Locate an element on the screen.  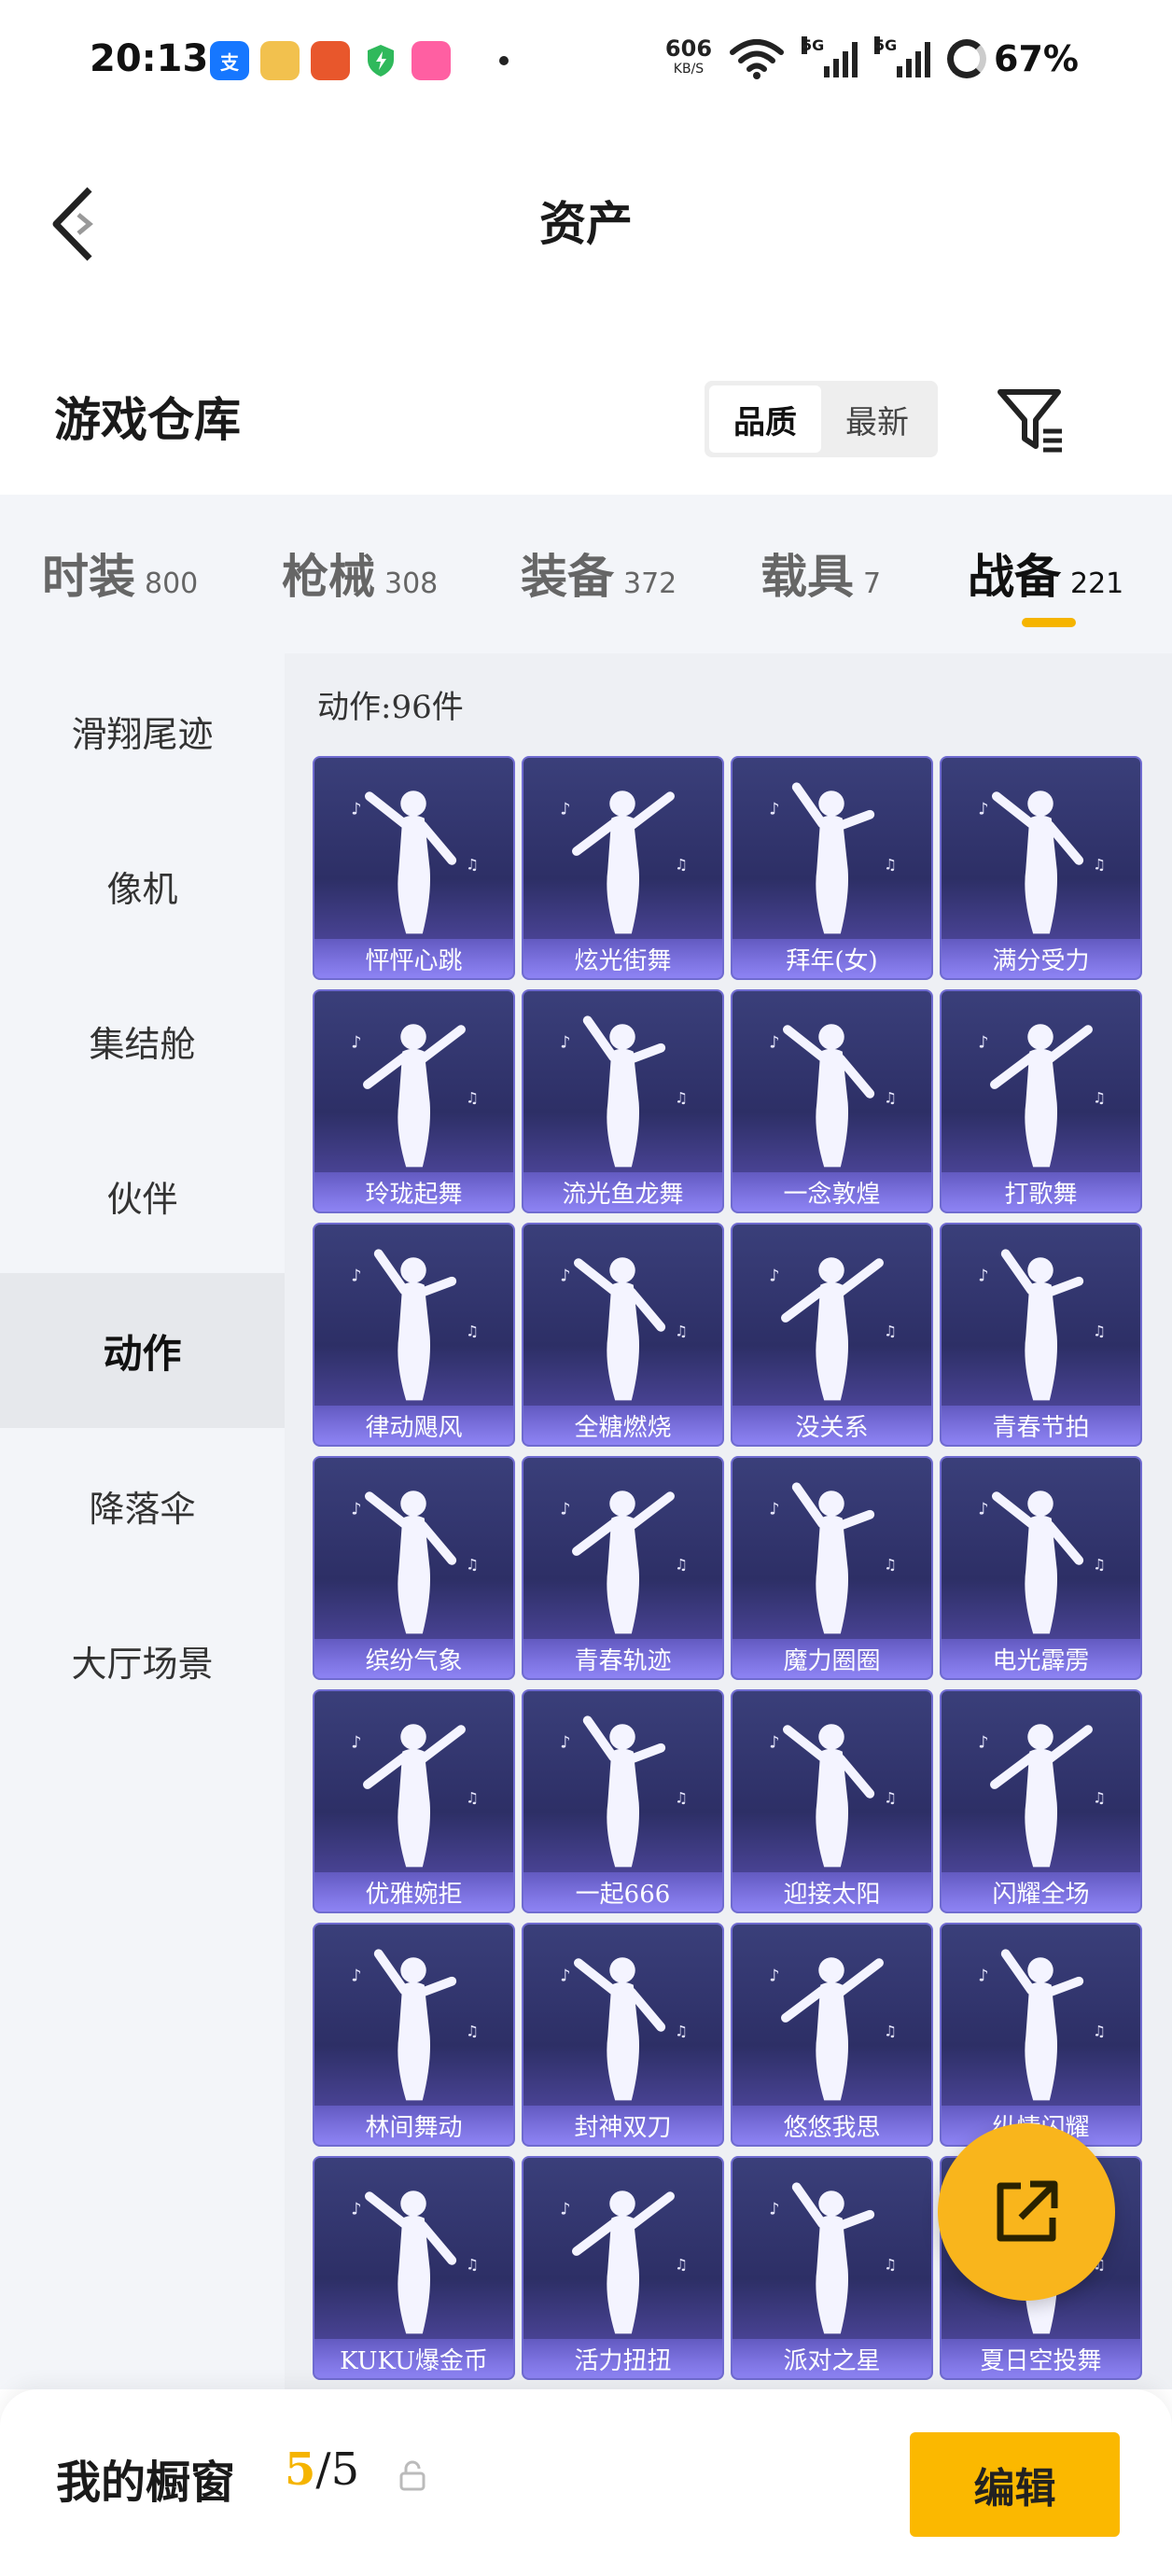
emote-card: ♪ ♫ 封神双刀 is located at coordinates (623, 2035).